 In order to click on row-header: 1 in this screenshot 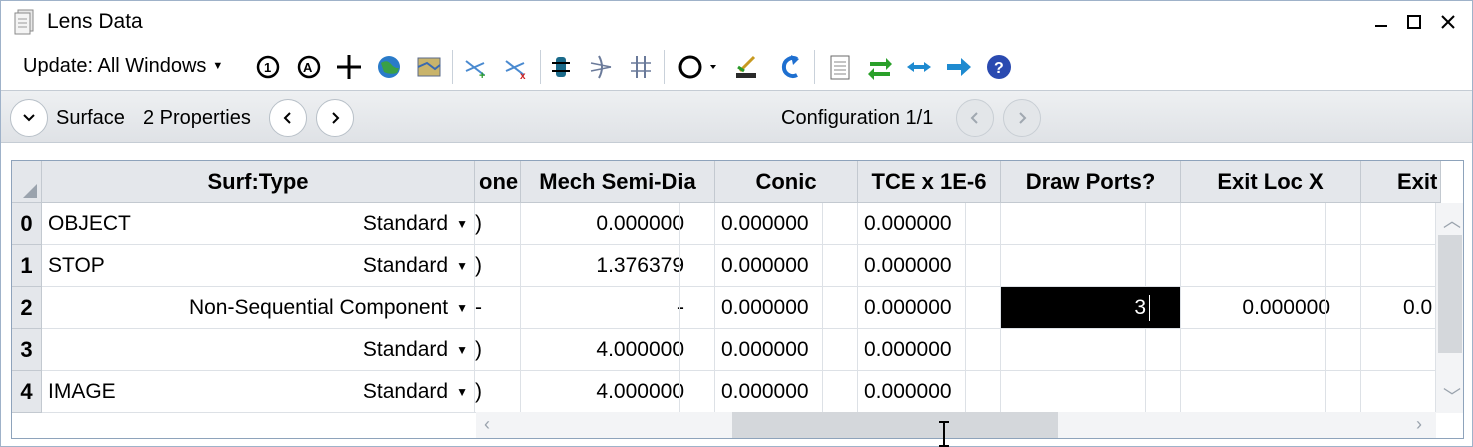, I will do `click(27, 266)`.